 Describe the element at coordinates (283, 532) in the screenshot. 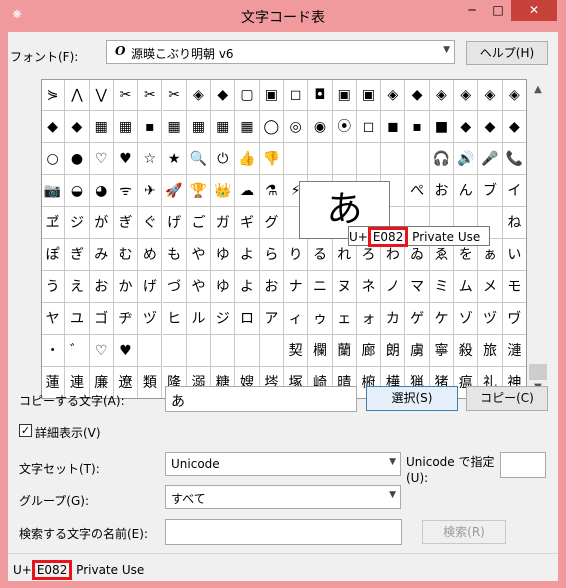

I see `search-input` at that location.